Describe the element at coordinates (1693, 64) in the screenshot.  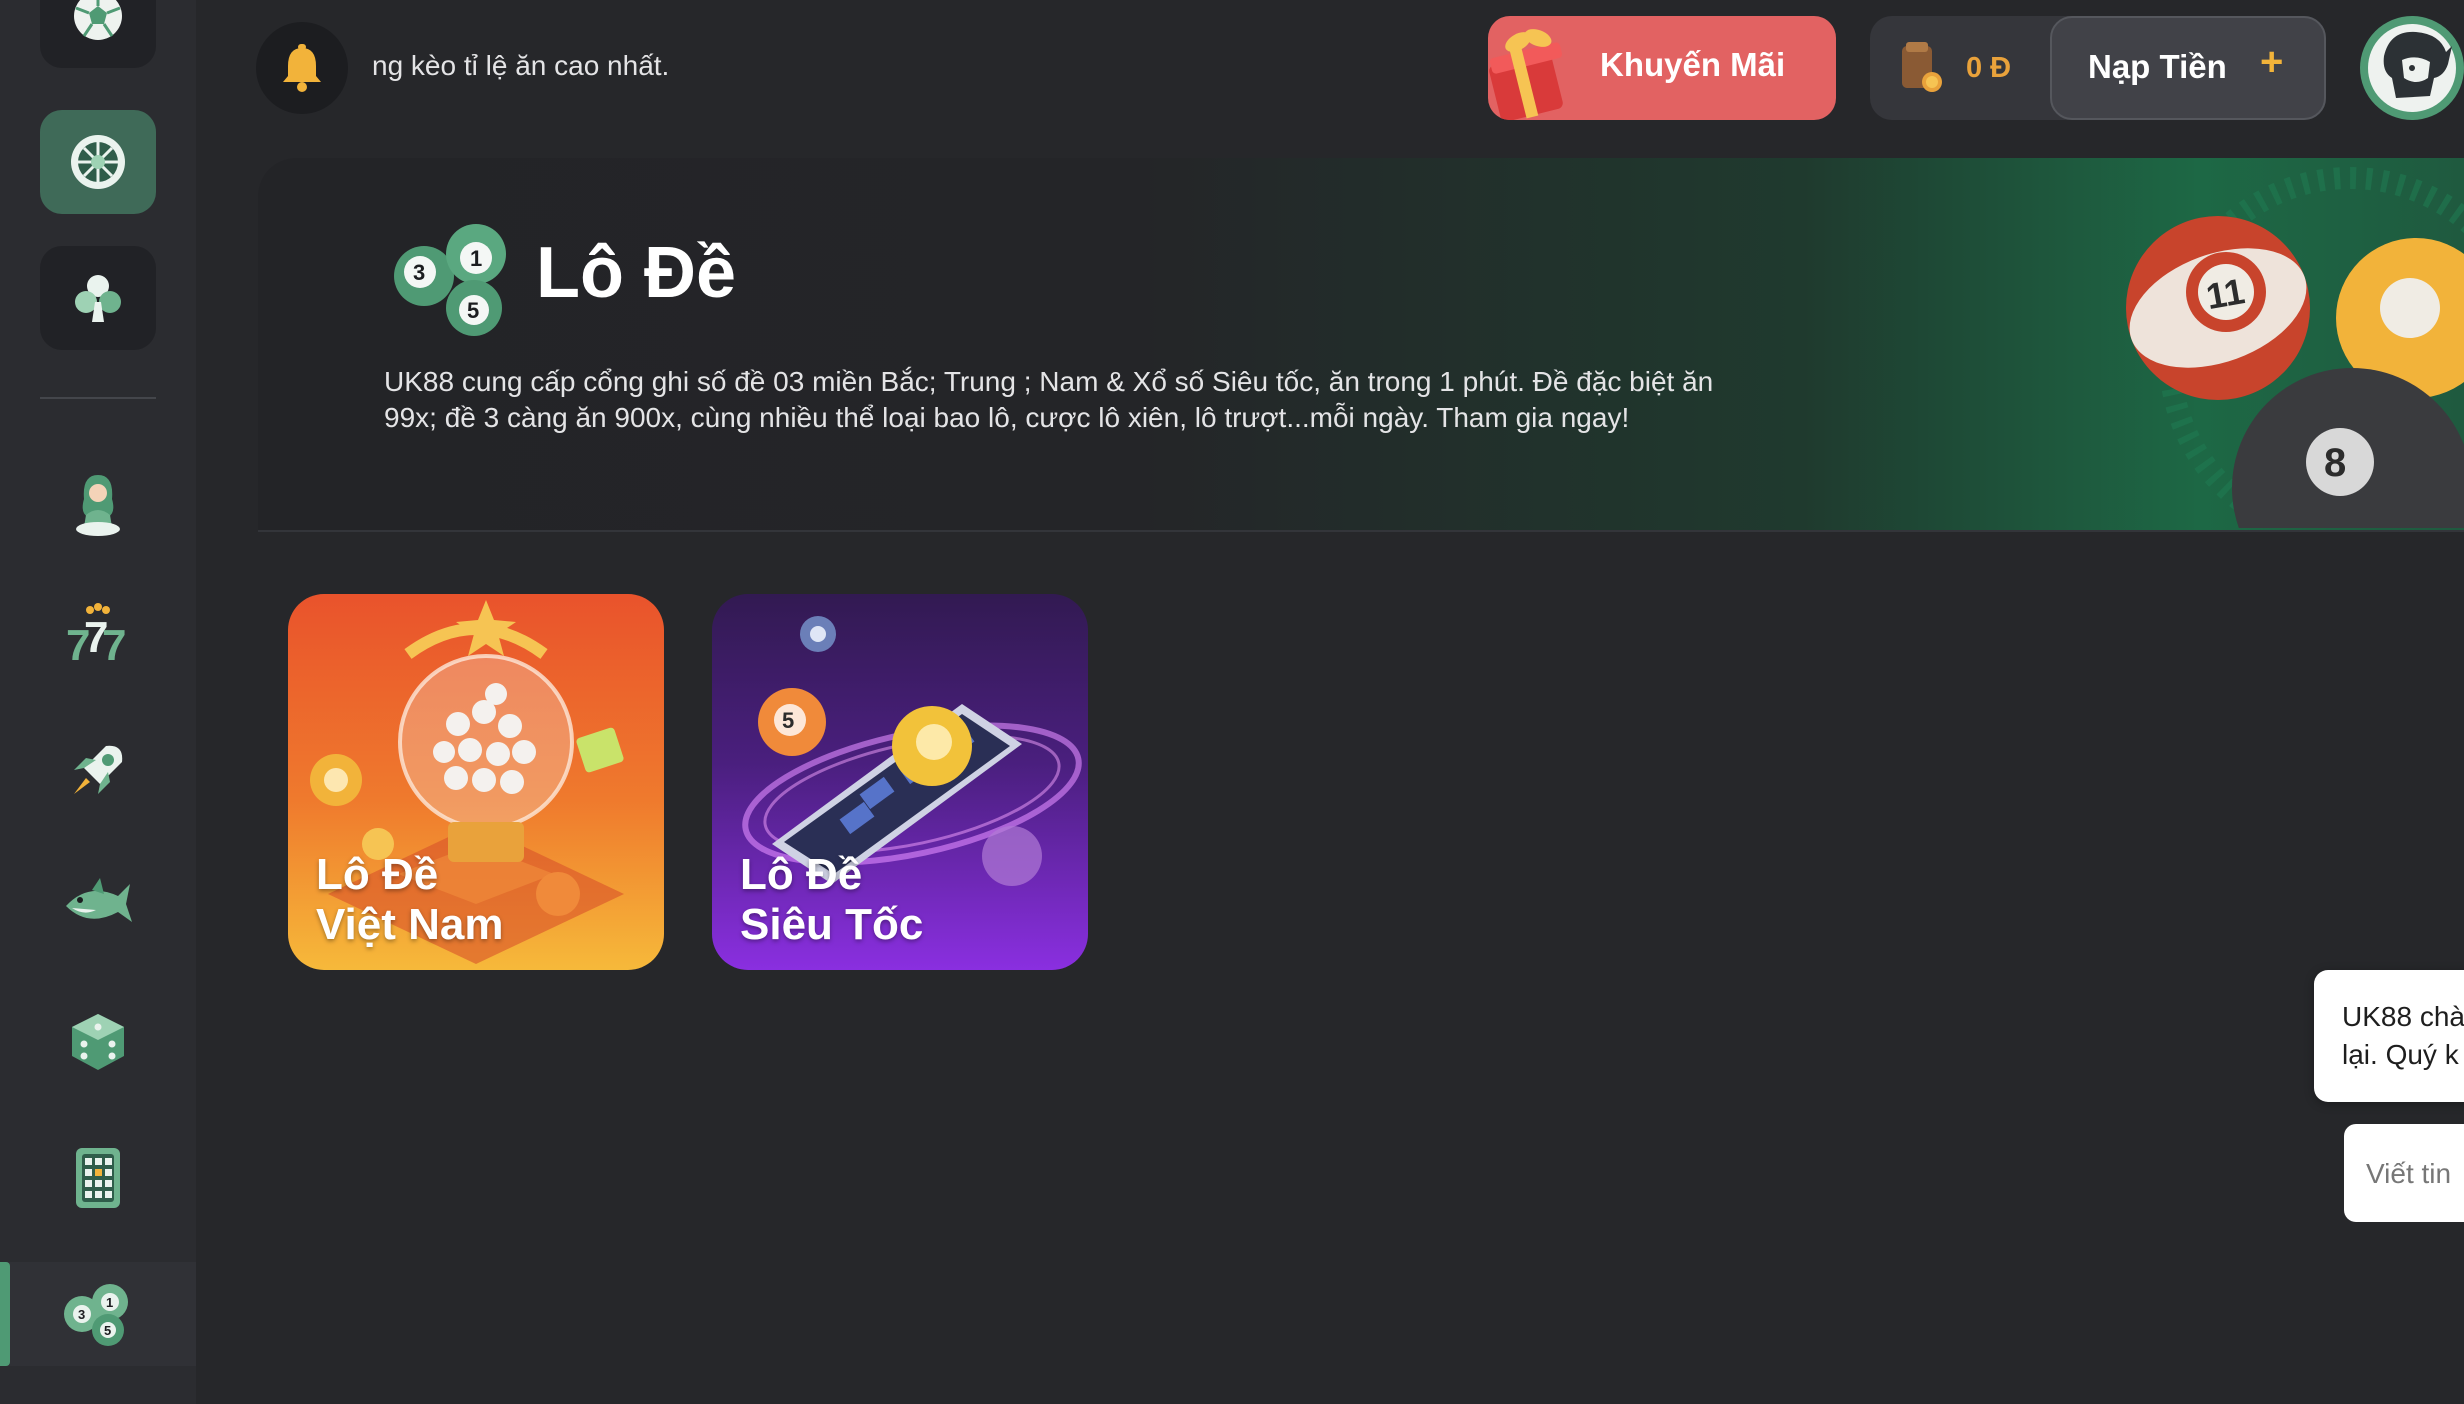
I see `promotions-label: Khuyến Mãi` at that location.